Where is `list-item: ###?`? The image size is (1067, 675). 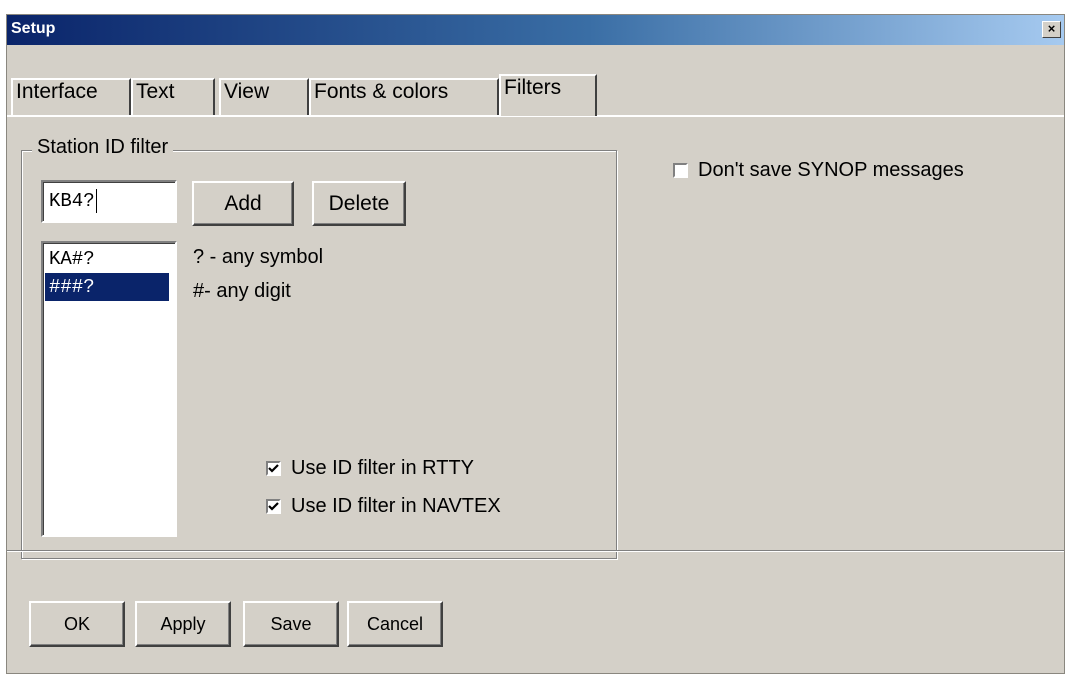
list-item: ###? is located at coordinates (107, 287).